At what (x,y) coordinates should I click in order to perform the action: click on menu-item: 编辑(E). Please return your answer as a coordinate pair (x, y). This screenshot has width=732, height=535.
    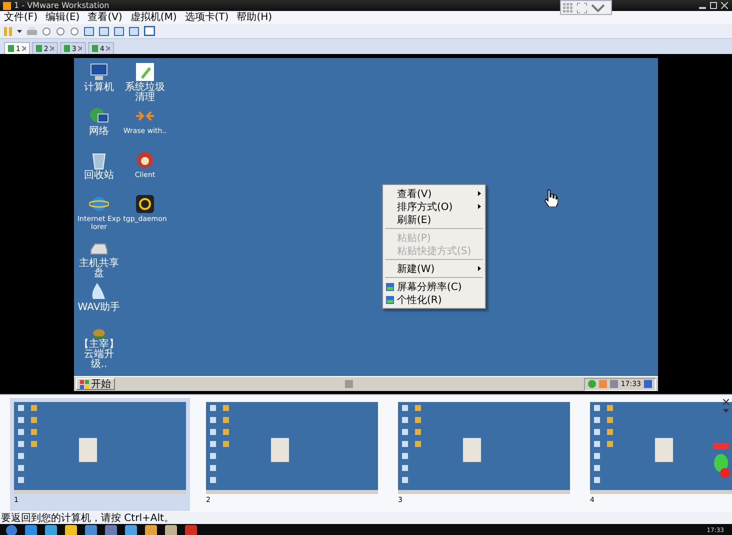
    Looking at the image, I should click on (63, 18).